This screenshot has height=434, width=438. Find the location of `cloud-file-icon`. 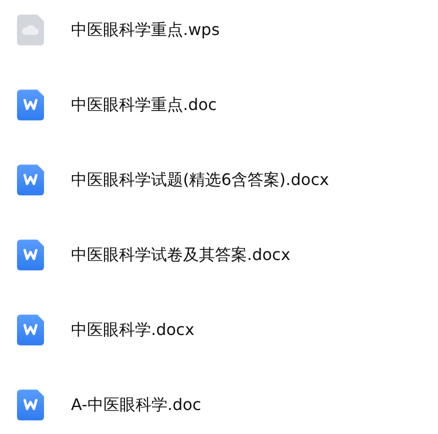

cloud-file-icon is located at coordinates (30, 30).